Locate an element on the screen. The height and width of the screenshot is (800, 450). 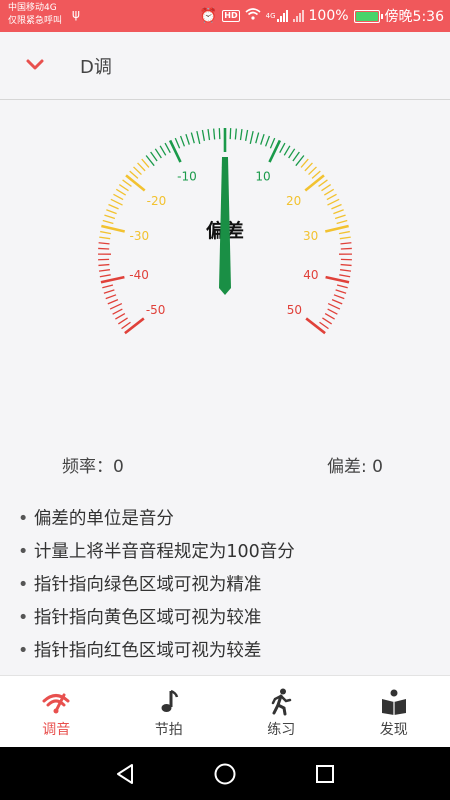
gauge-tick-label: 20 is located at coordinates (293, 201).